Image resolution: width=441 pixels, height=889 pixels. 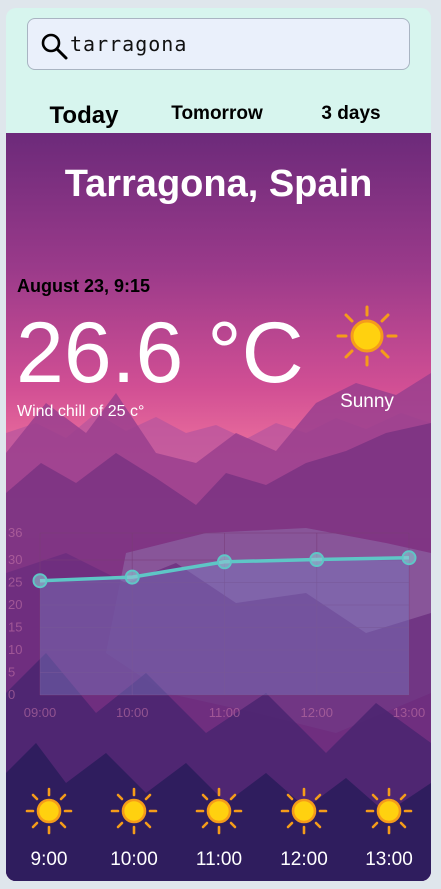 What do you see at coordinates (11, 672) in the screenshot?
I see `y-tick-label: 5` at bounding box center [11, 672].